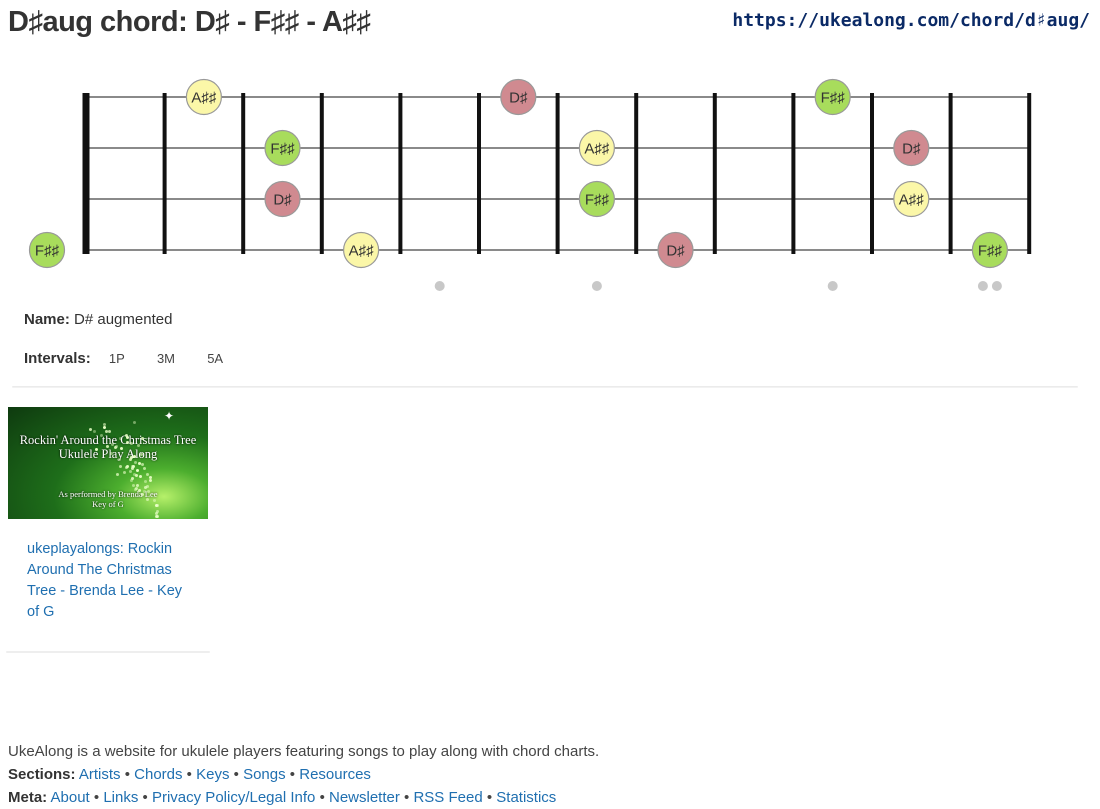 This screenshot has width=1100, height=809. What do you see at coordinates (447, 797) in the screenshot?
I see `footer-link-rss: RSS Feed` at bounding box center [447, 797].